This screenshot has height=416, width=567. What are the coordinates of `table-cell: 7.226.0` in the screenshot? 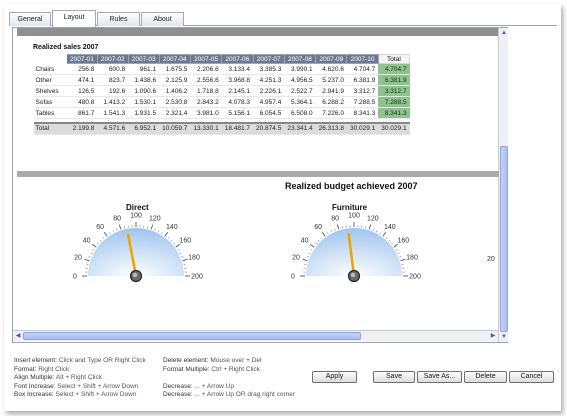 It's located at (331, 113).